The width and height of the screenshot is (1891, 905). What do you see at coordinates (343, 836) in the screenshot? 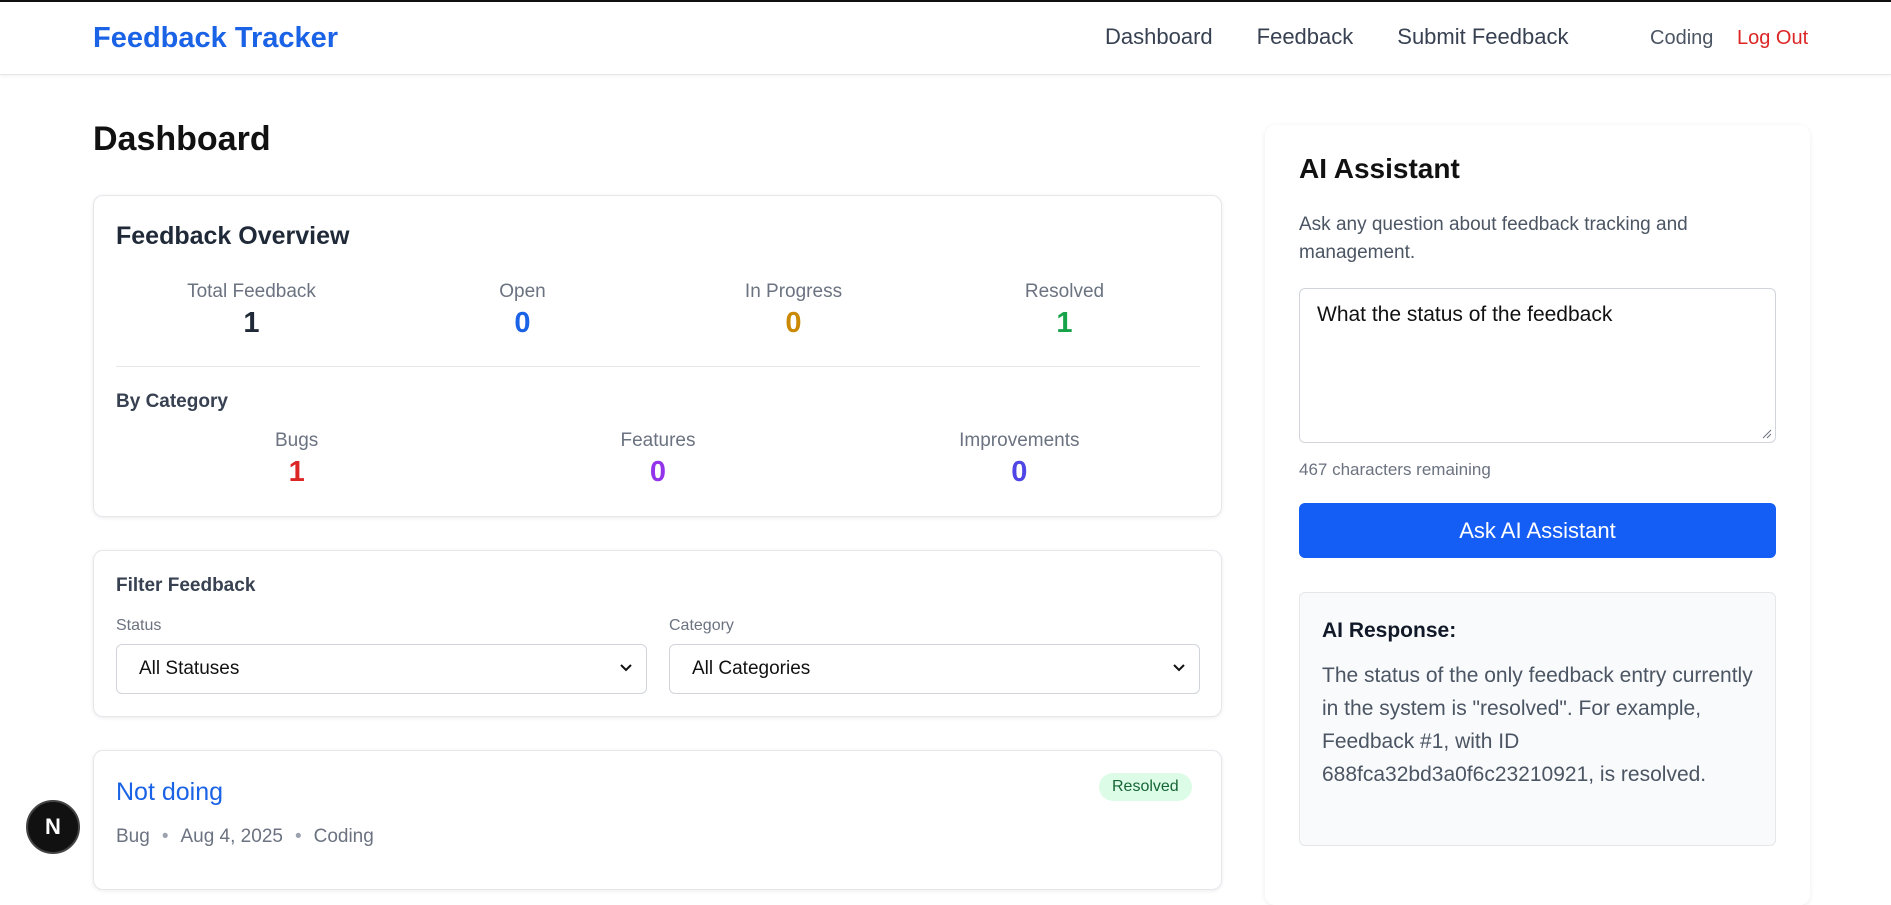
I see `feedback-author: Coding` at bounding box center [343, 836].